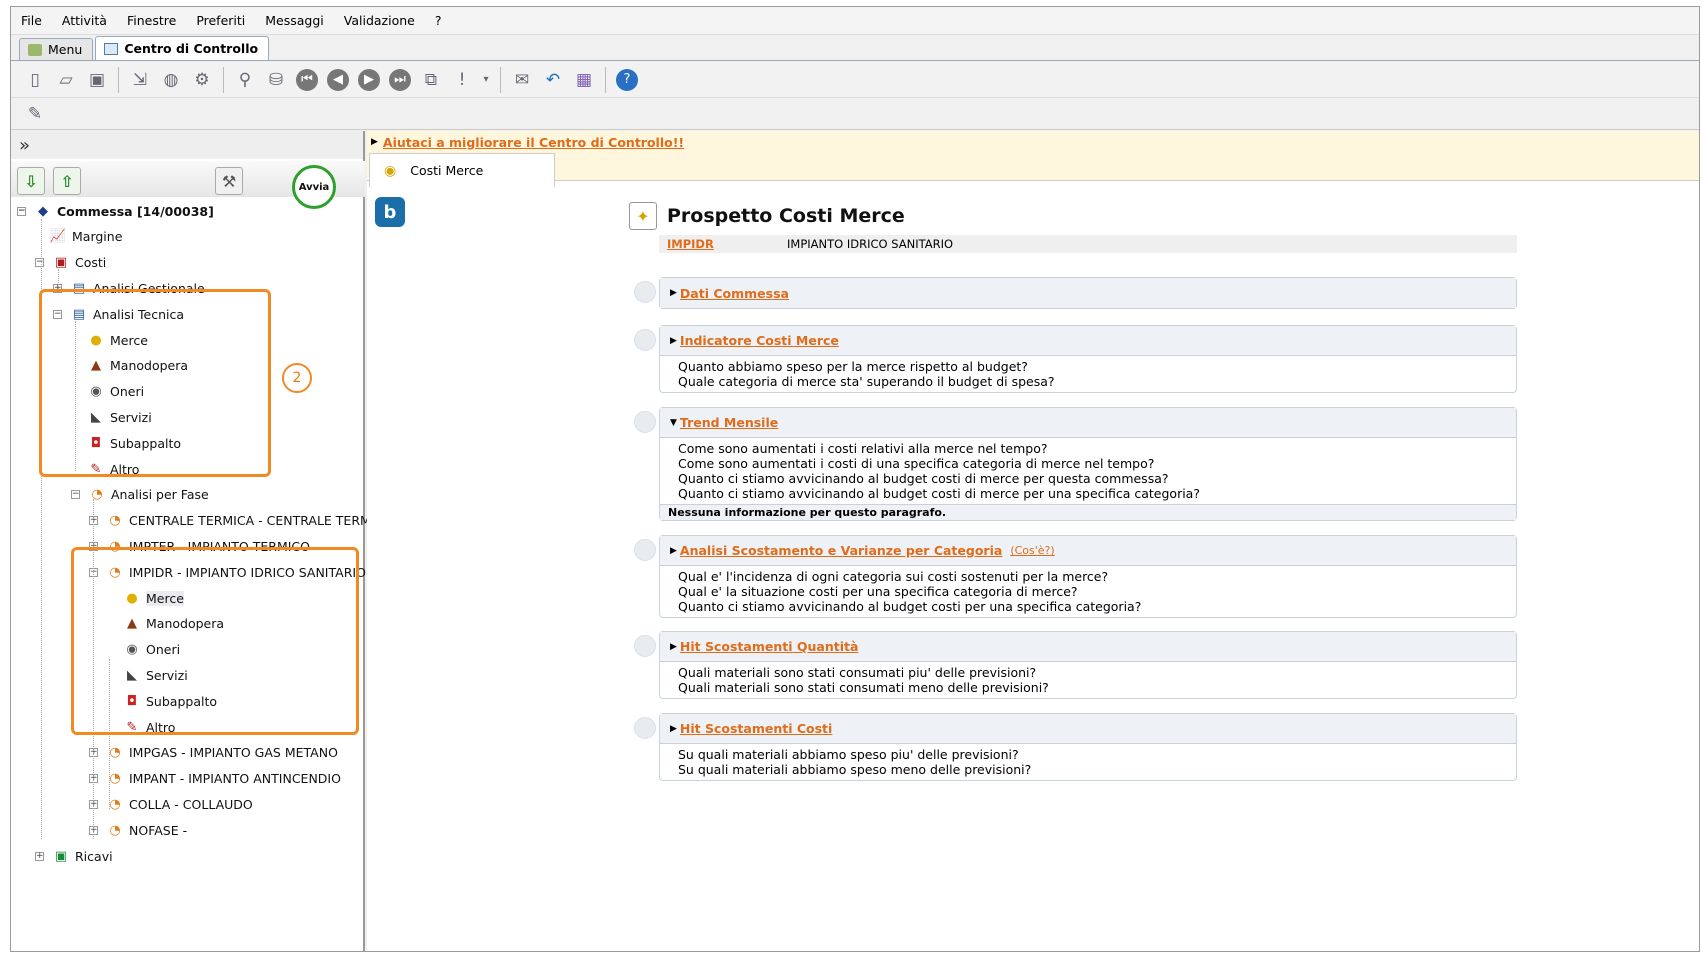 The image size is (1703, 955). Describe the element at coordinates (56, 49) in the screenshot. I see `tab-menu: Menu` at that location.